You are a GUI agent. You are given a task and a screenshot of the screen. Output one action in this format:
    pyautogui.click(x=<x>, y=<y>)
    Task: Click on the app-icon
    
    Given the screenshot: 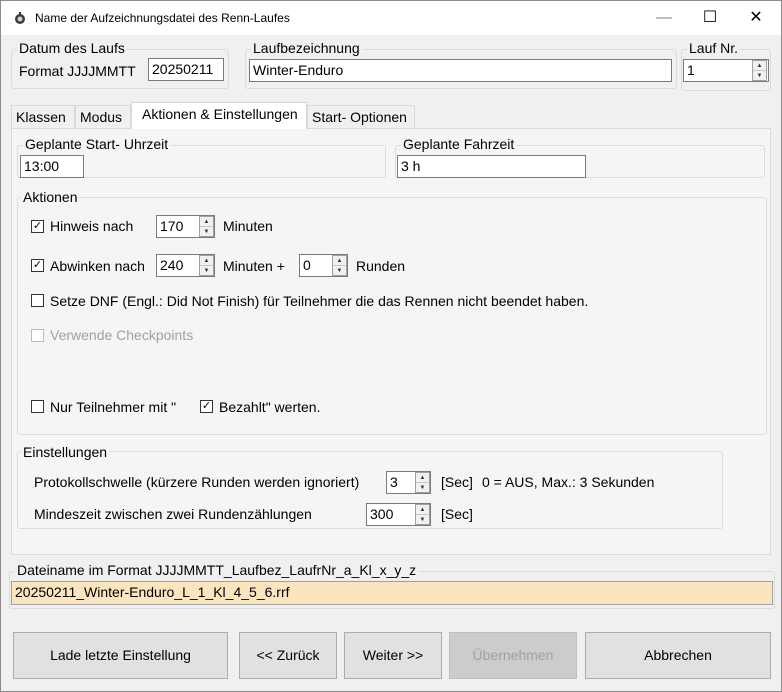 What is the action you would take?
    pyautogui.click(x=20, y=18)
    